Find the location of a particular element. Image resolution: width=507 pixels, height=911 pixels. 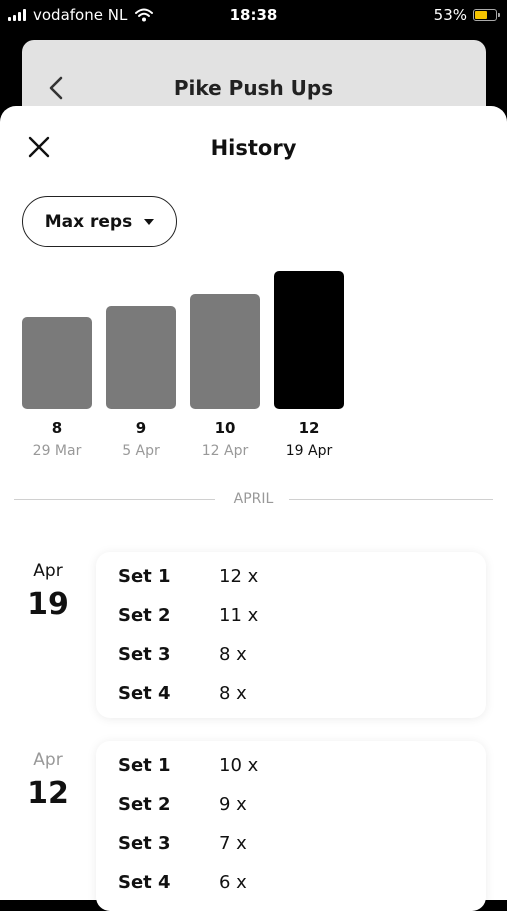

battery-icon is located at coordinates (486, 15).